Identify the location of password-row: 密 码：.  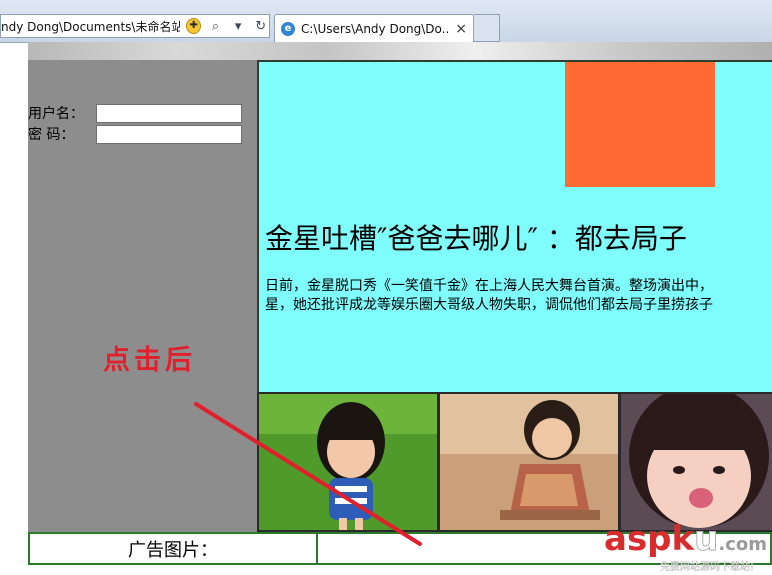
(135, 134).